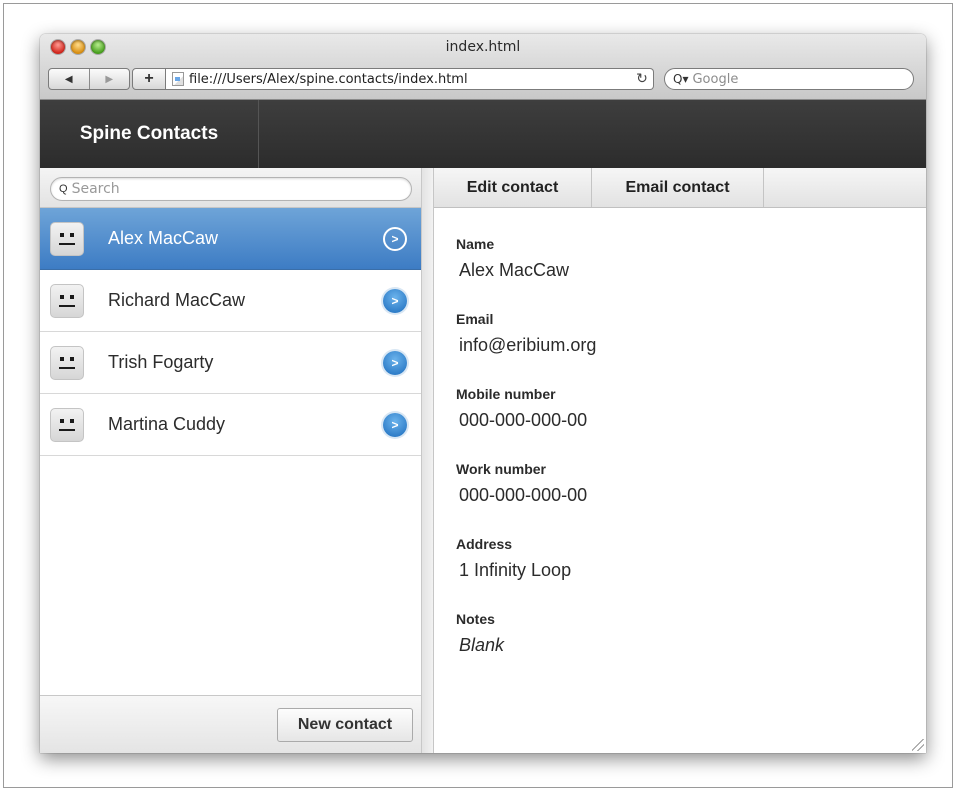 This screenshot has width=957, height=792. I want to click on contact-item-richard-maccaw: Richard MacCaw >, so click(230, 301).